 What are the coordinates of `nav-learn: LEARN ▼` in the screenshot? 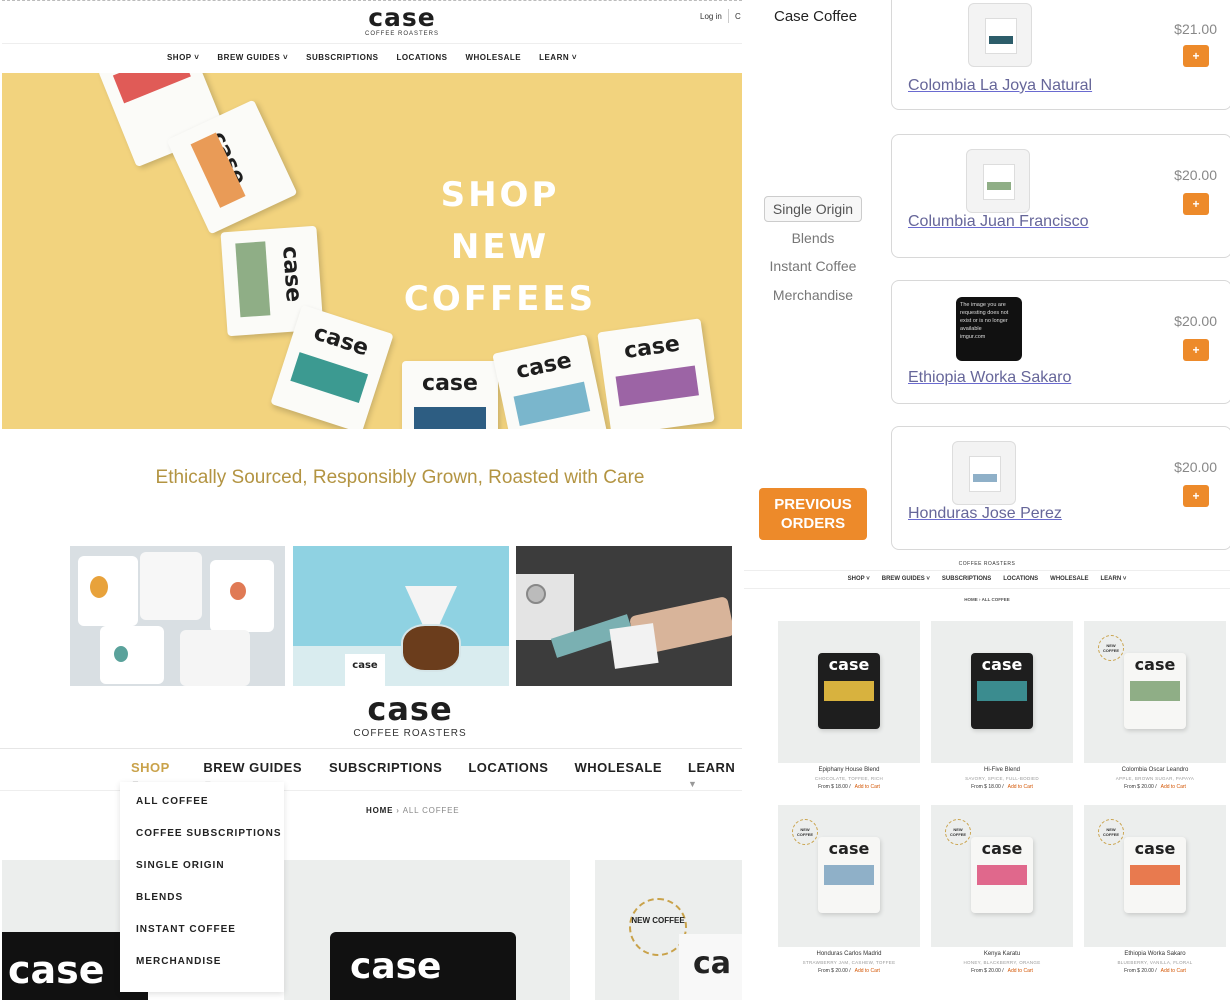 It's located at (715, 775).